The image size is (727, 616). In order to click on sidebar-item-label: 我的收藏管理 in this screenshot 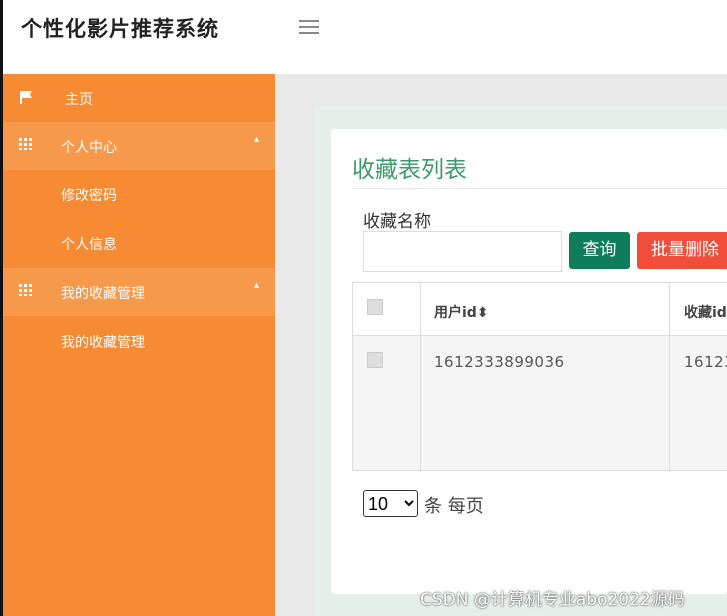, I will do `click(103, 343)`.